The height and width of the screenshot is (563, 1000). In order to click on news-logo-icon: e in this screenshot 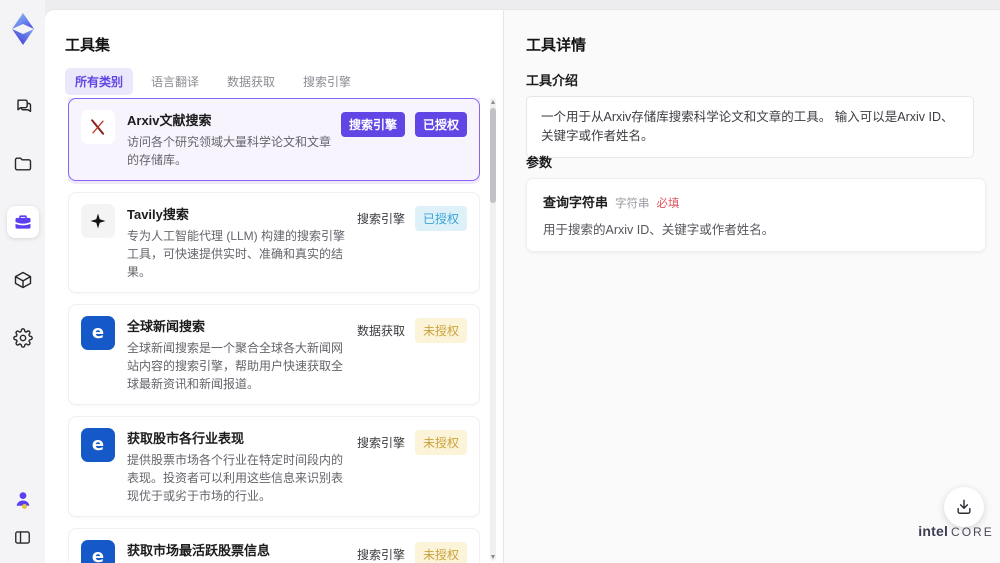, I will do `click(98, 333)`.